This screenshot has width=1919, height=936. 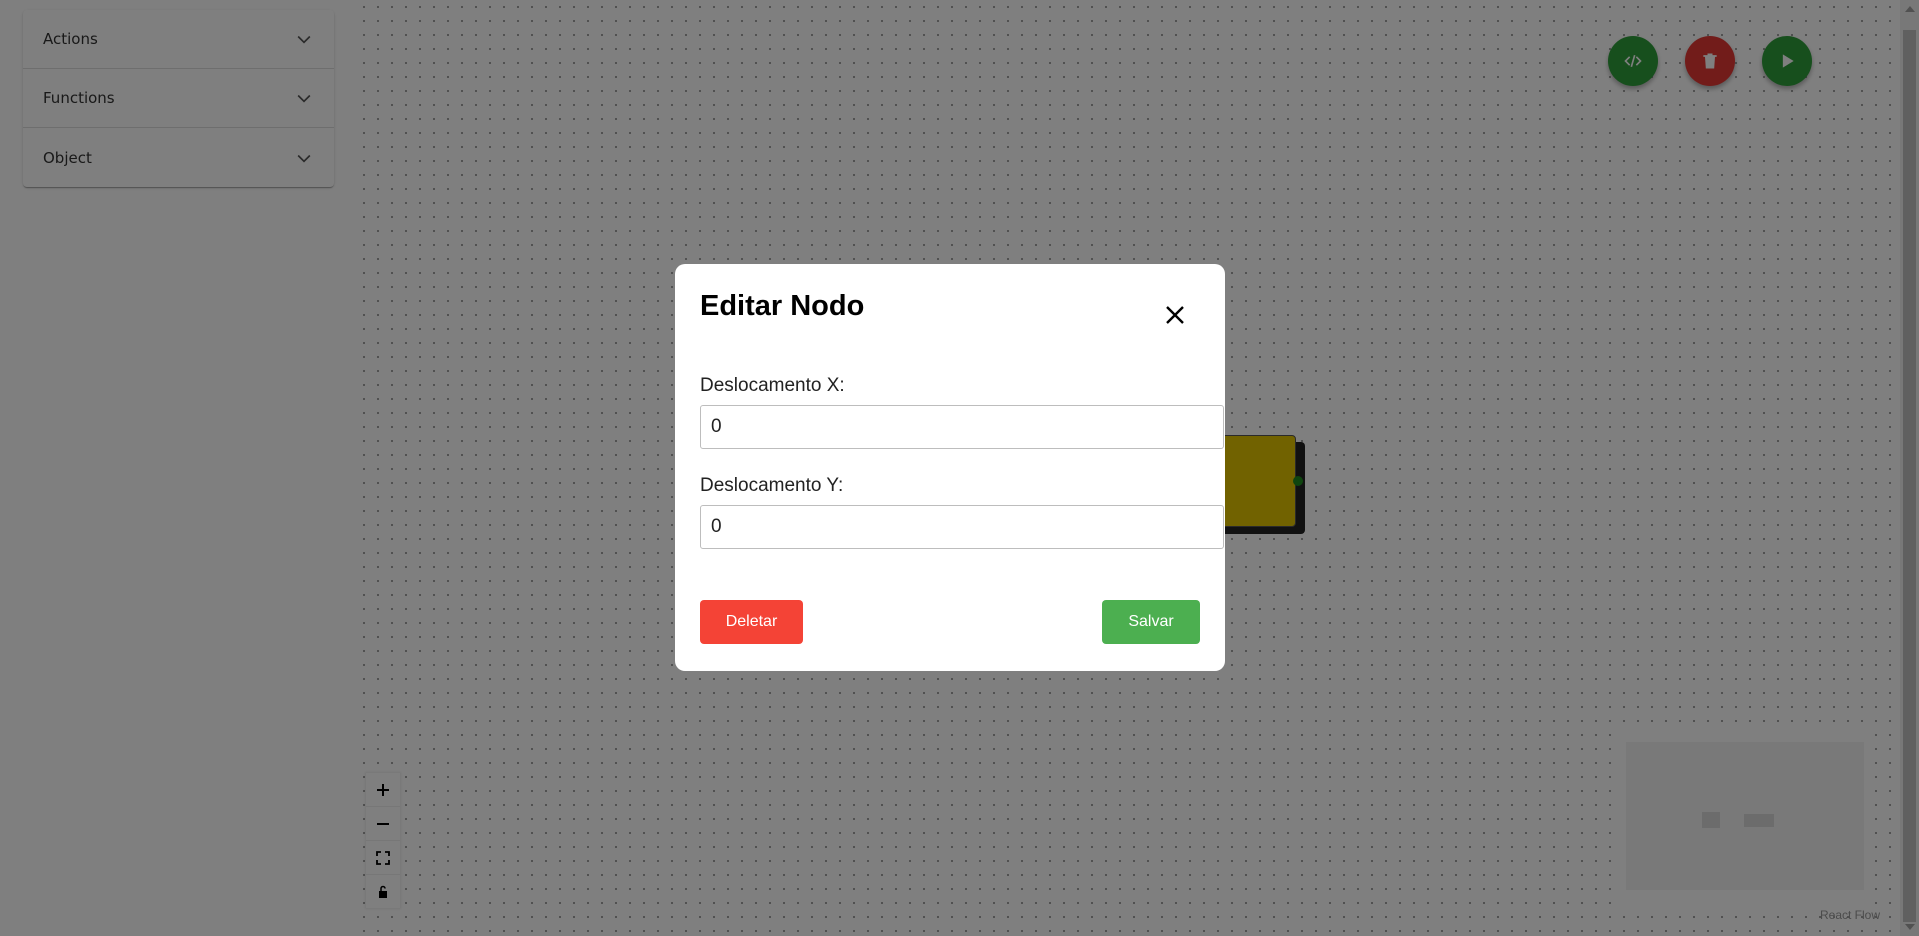 What do you see at coordinates (772, 385) in the screenshot?
I see `offset-x-label: Deslocamento X:` at bounding box center [772, 385].